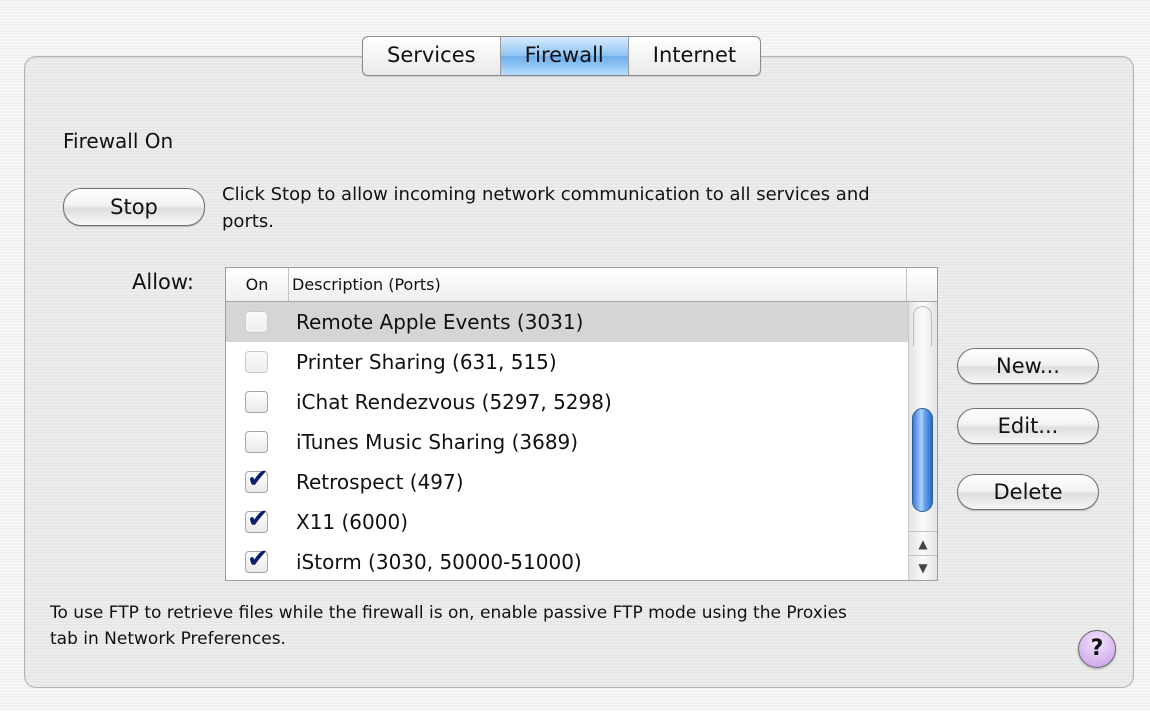 This screenshot has height=711, width=1150. What do you see at coordinates (134, 207) in the screenshot?
I see `stop-button: Stop` at bounding box center [134, 207].